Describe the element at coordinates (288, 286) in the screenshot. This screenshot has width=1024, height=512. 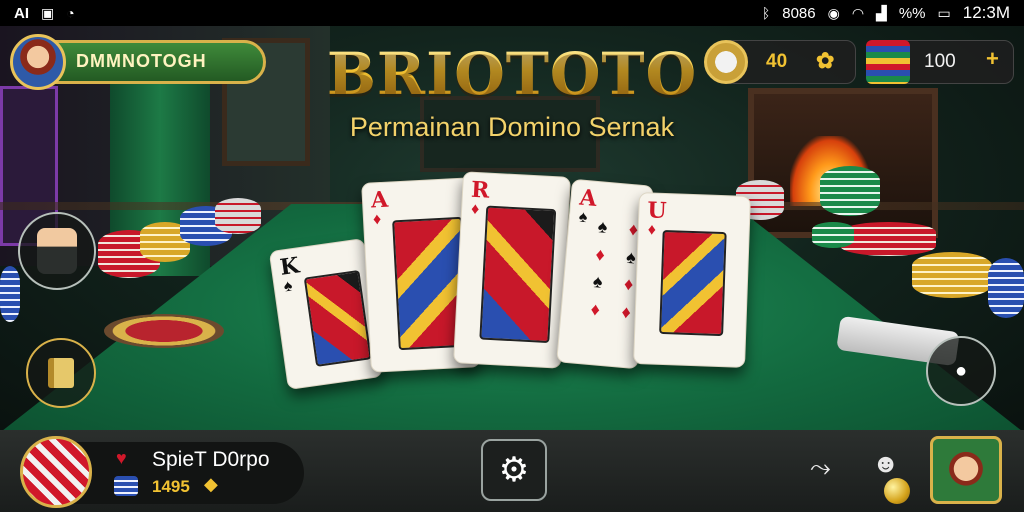
I see `card-suit: ♠` at that location.